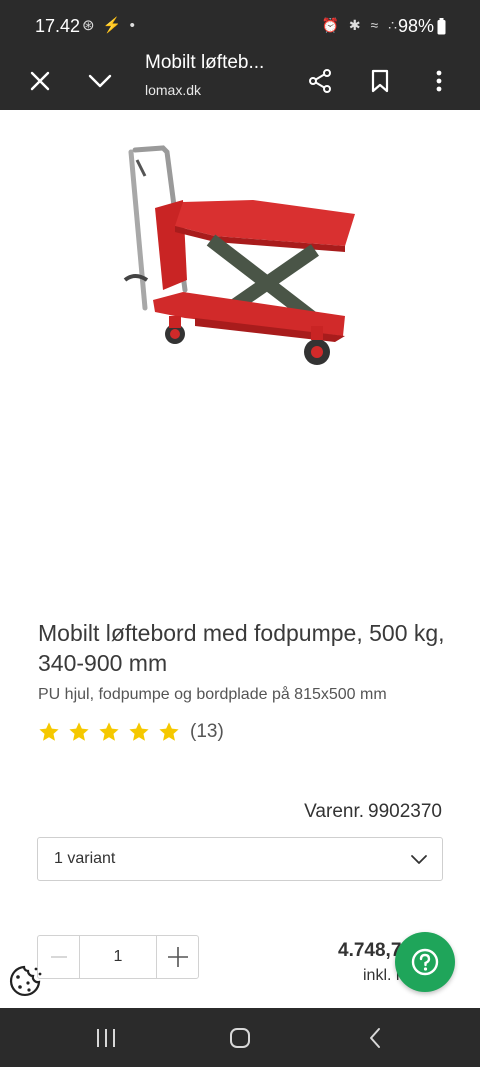 The height and width of the screenshot is (1067, 480). I want to click on plus-icon, so click(177, 957).